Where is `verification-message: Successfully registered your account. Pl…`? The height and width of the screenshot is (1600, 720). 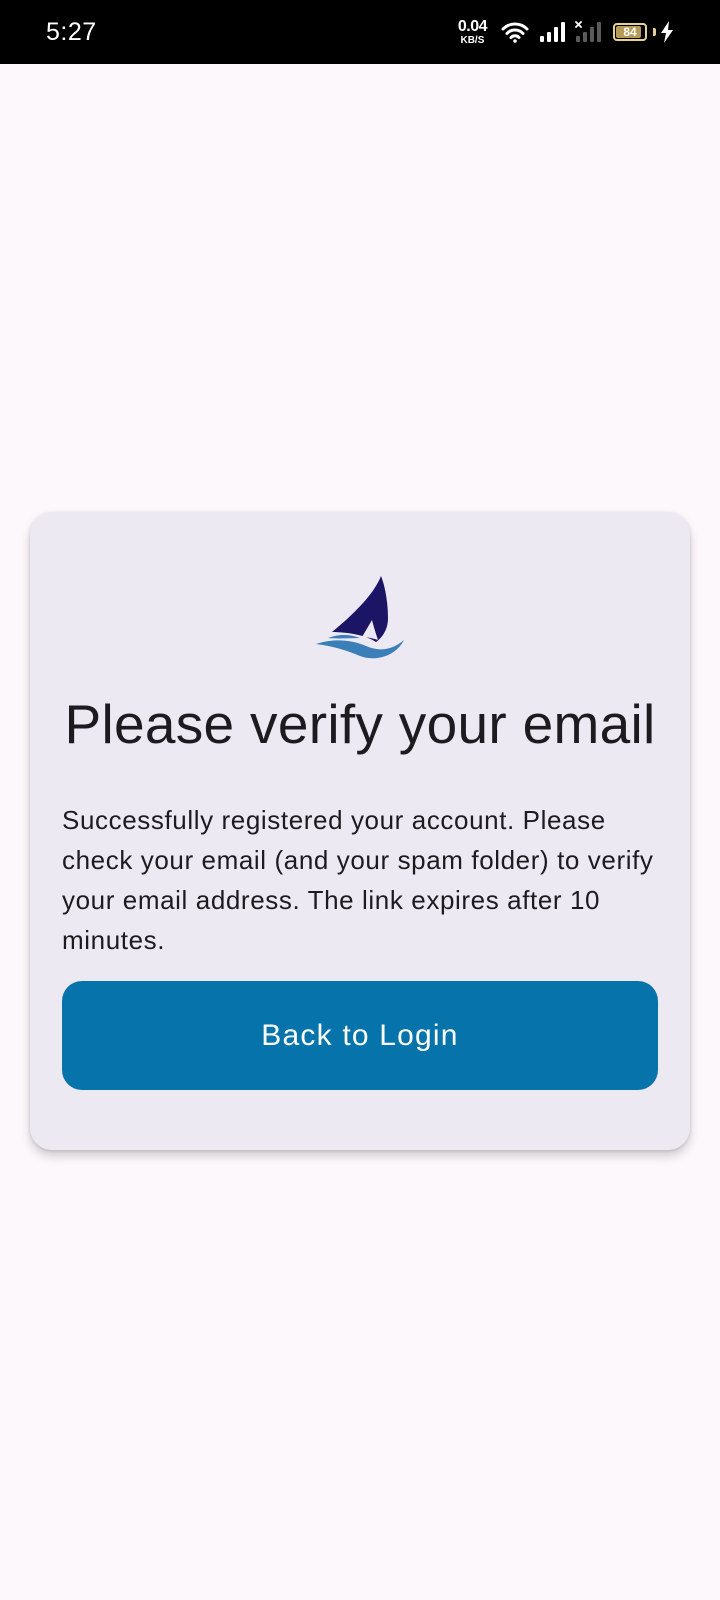
verification-message: Successfully registered your account. Pl… is located at coordinates (358, 880).